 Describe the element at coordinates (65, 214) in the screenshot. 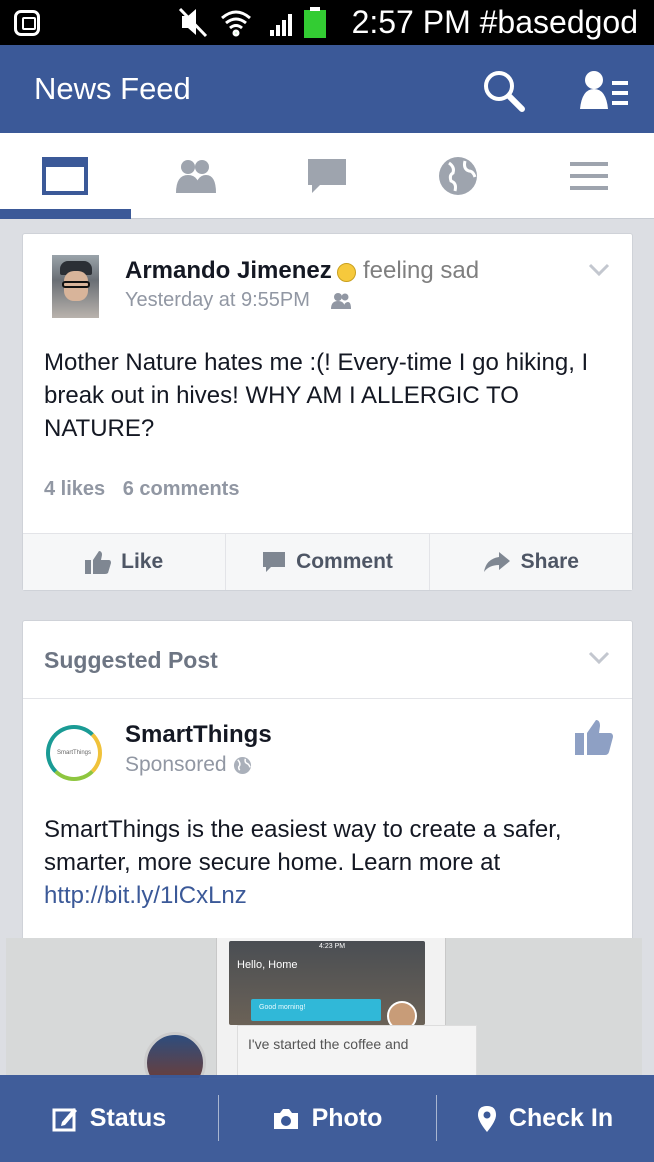

I see `active-tab-indicator` at that location.